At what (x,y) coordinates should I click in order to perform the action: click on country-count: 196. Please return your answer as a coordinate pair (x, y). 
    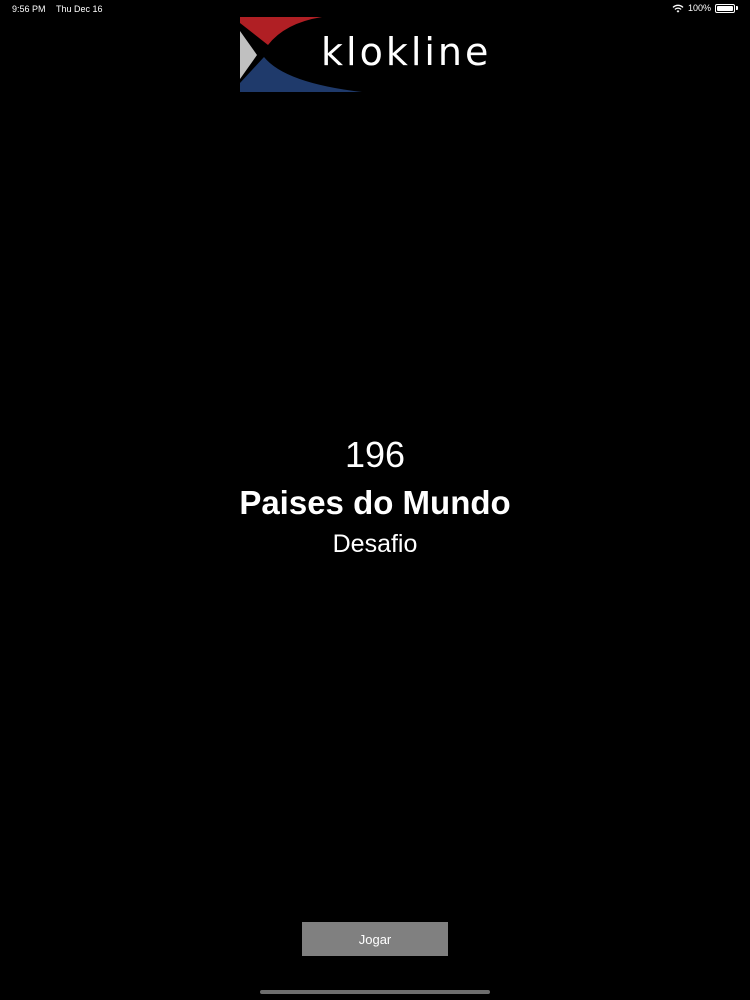
    Looking at the image, I should click on (375, 454).